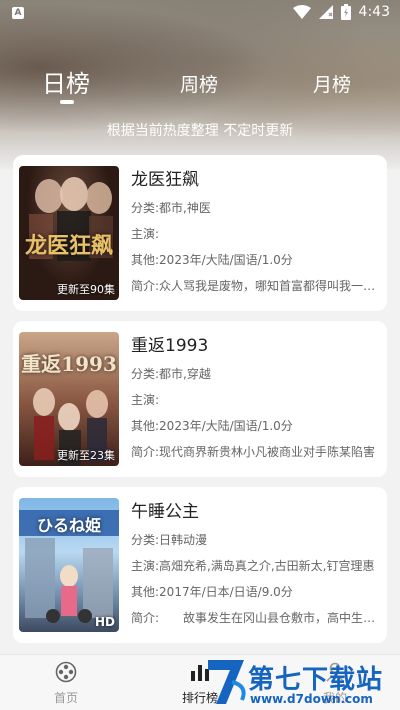 Image resolution: width=400 pixels, height=710 pixels. Describe the element at coordinates (86, 289) in the screenshot. I see `episode-badge: 更新至90集` at that location.